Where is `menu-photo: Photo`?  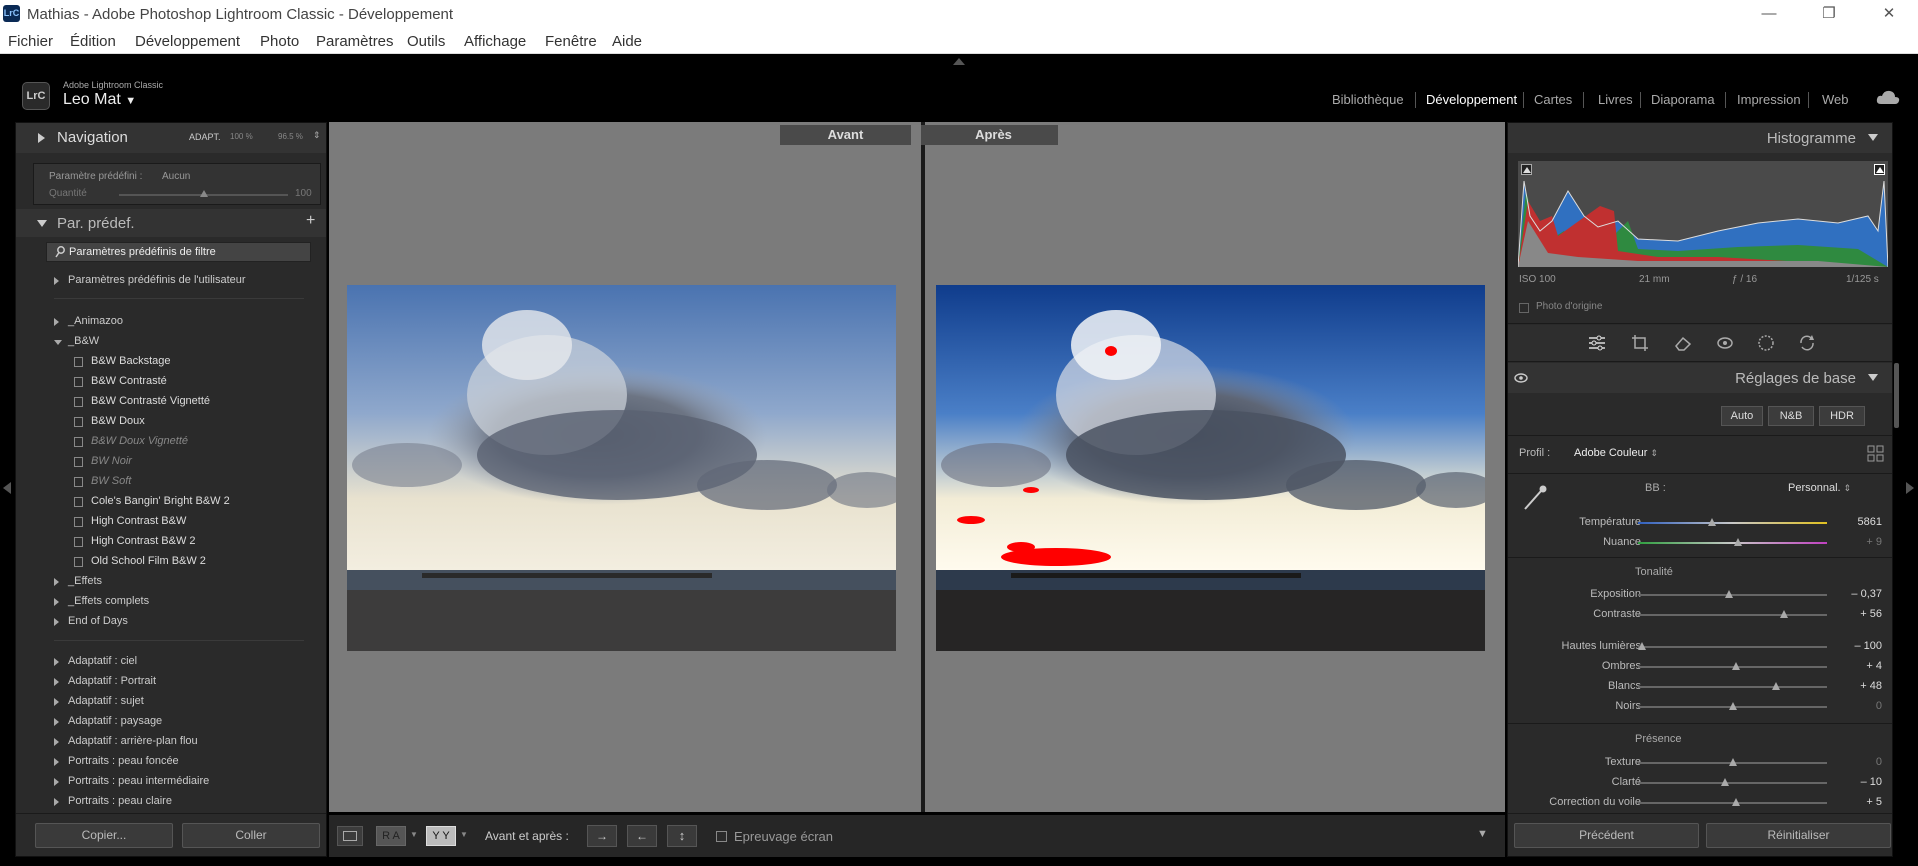
menu-photo: Photo is located at coordinates (279, 41).